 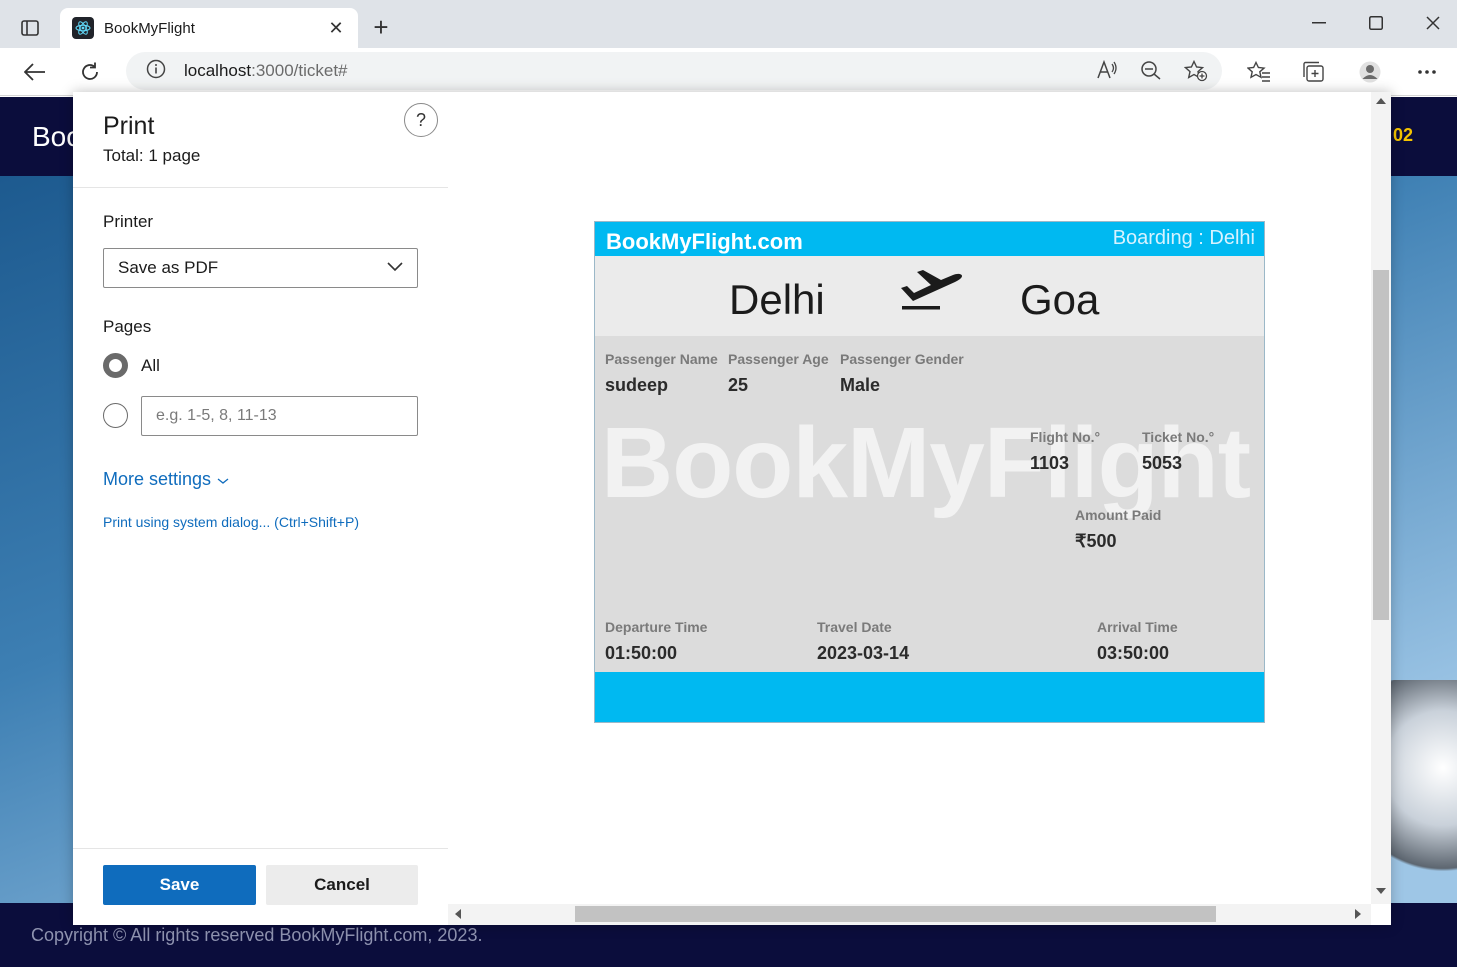 What do you see at coordinates (1402, 135) in the screenshot?
I see `site-user-label: 02` at bounding box center [1402, 135].